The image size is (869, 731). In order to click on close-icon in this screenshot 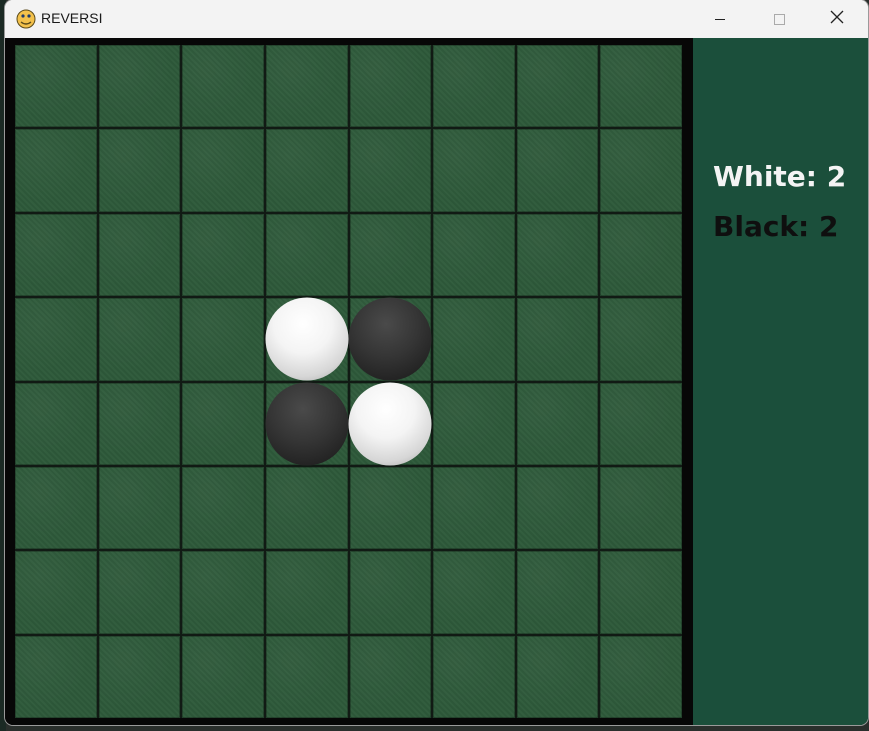, I will do `click(837, 19)`.